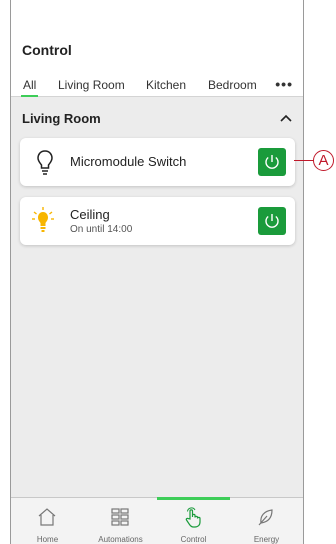 This screenshot has height=544, width=336. I want to click on nav-control: Control, so click(193, 520).